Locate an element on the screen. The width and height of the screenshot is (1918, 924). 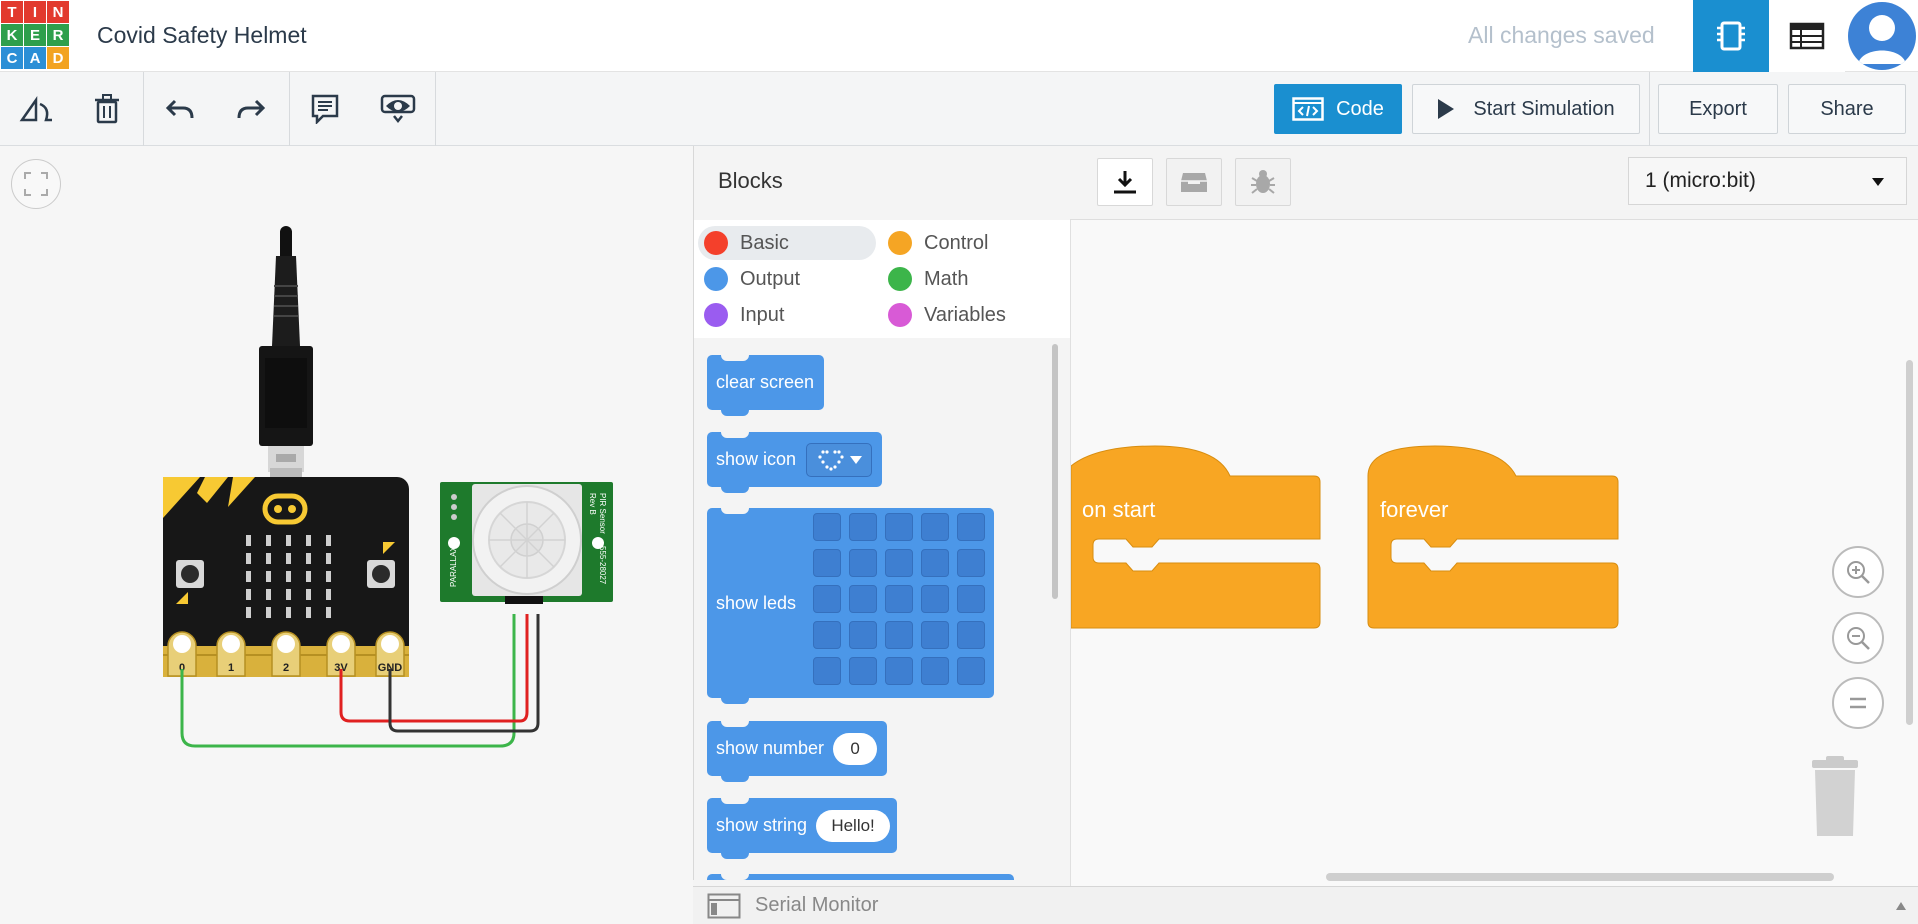
logo-letter: T is located at coordinates (12, 12).